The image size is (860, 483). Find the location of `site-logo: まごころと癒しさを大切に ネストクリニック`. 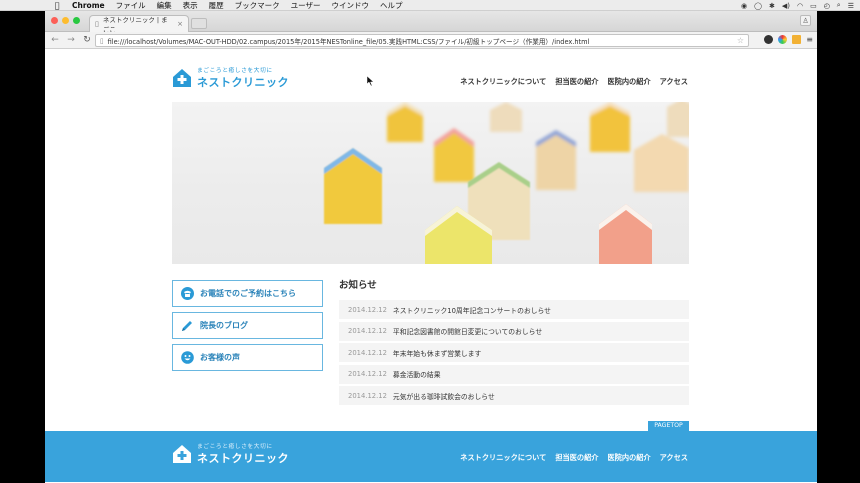

site-logo: まごころと癒しさを大切に ネストクリニック is located at coordinates (230, 77).